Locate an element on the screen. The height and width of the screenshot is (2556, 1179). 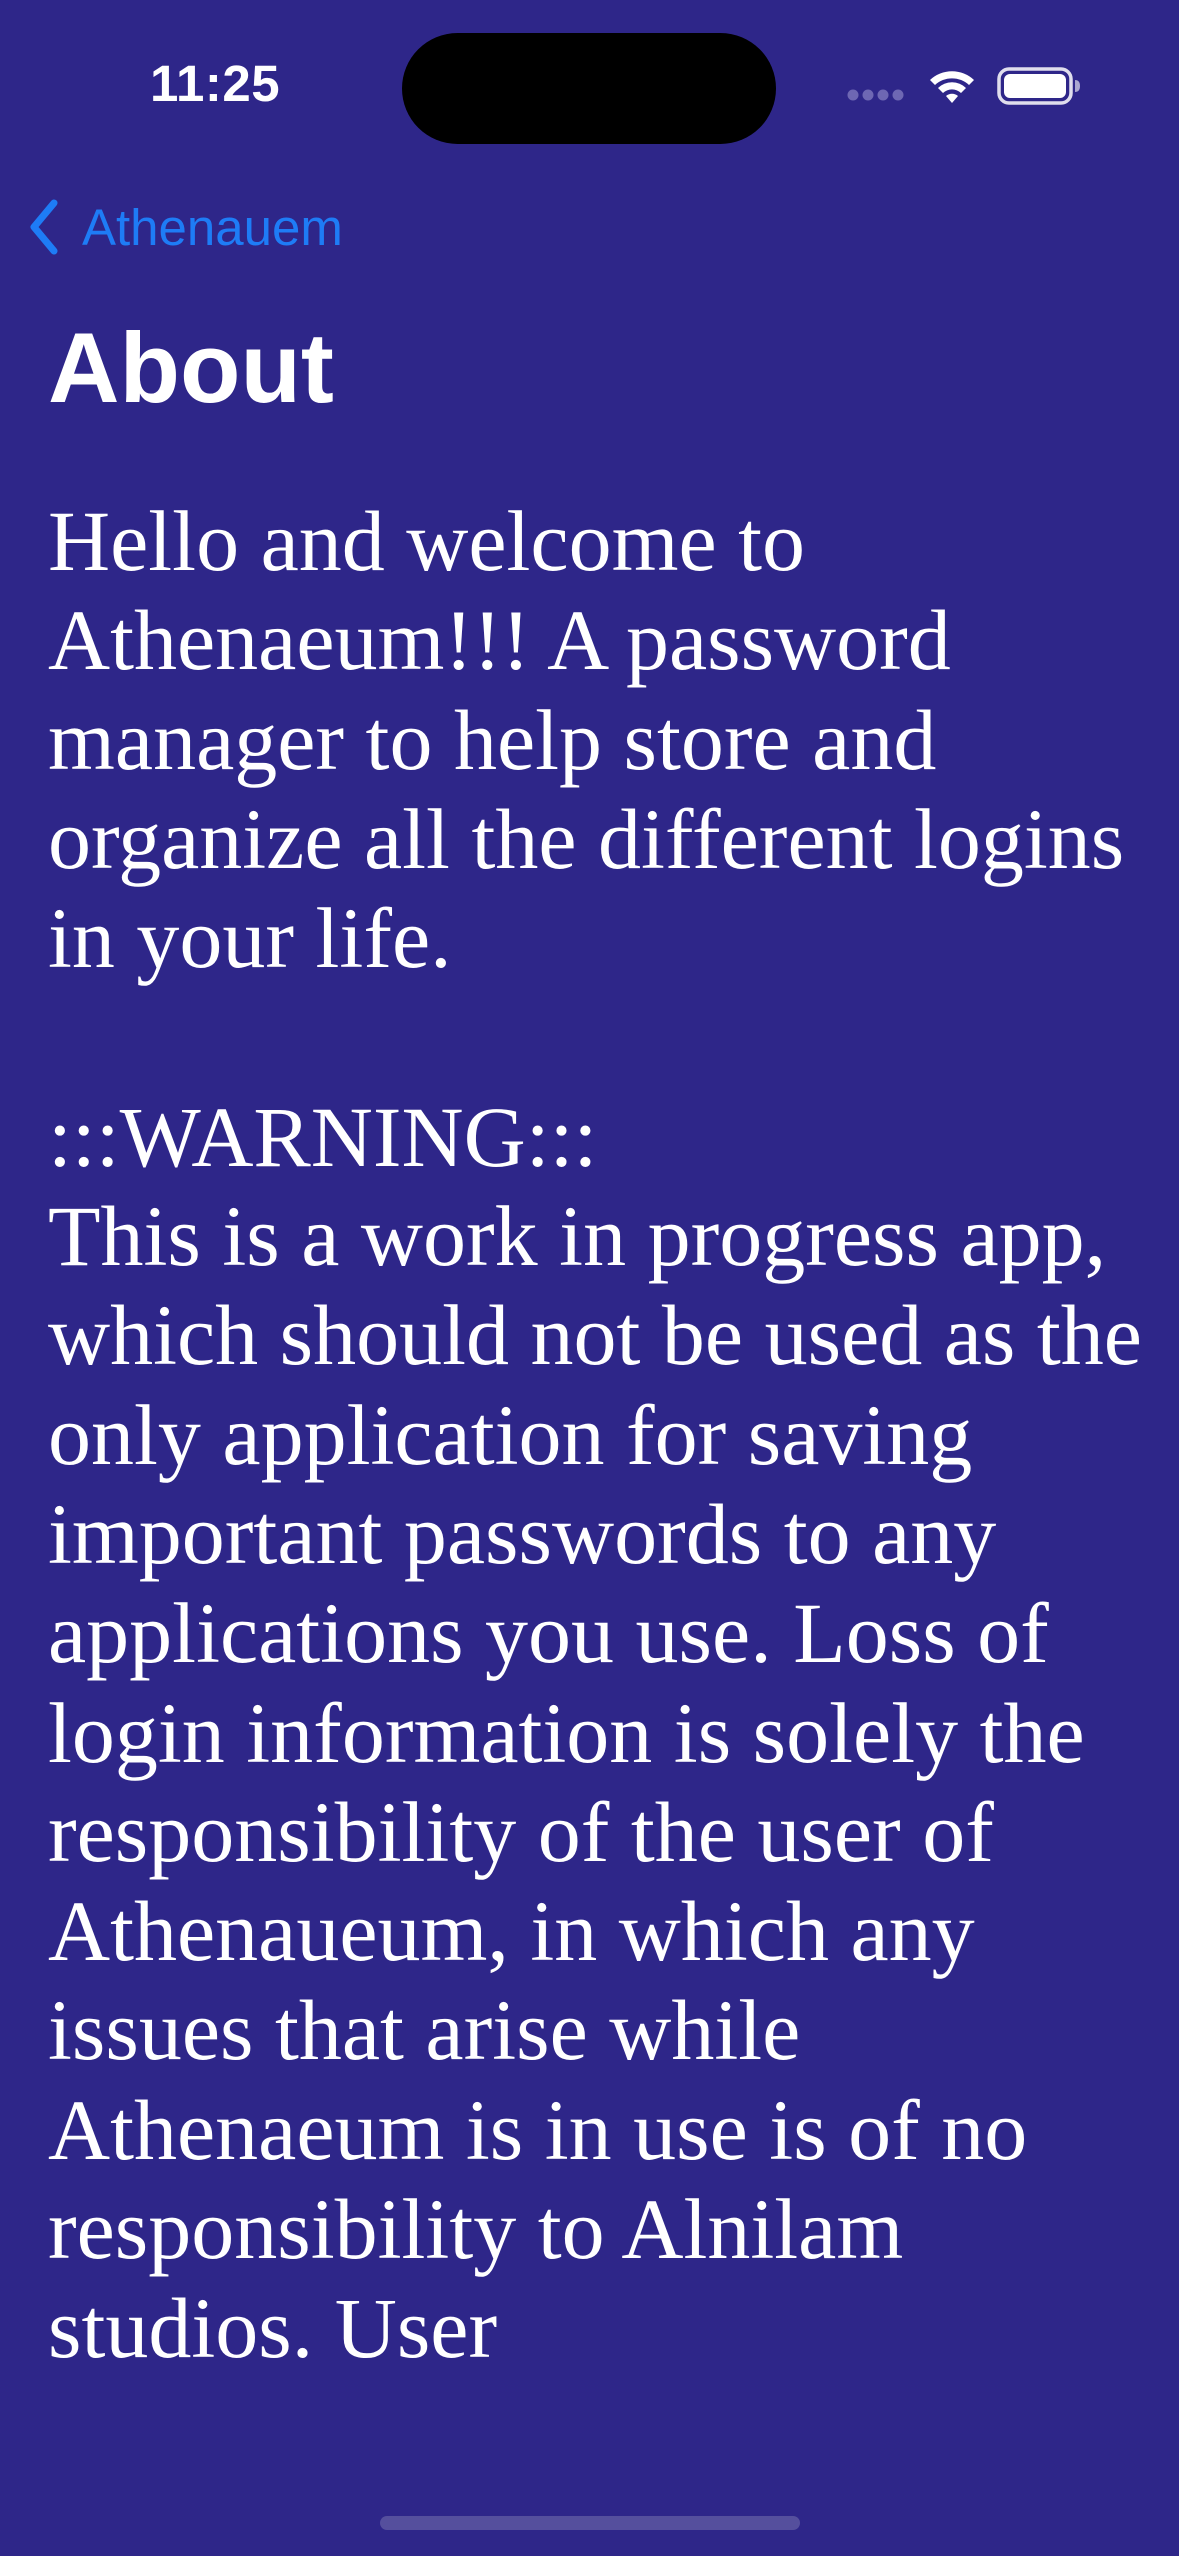
wifi-icon is located at coordinates (952, 87).